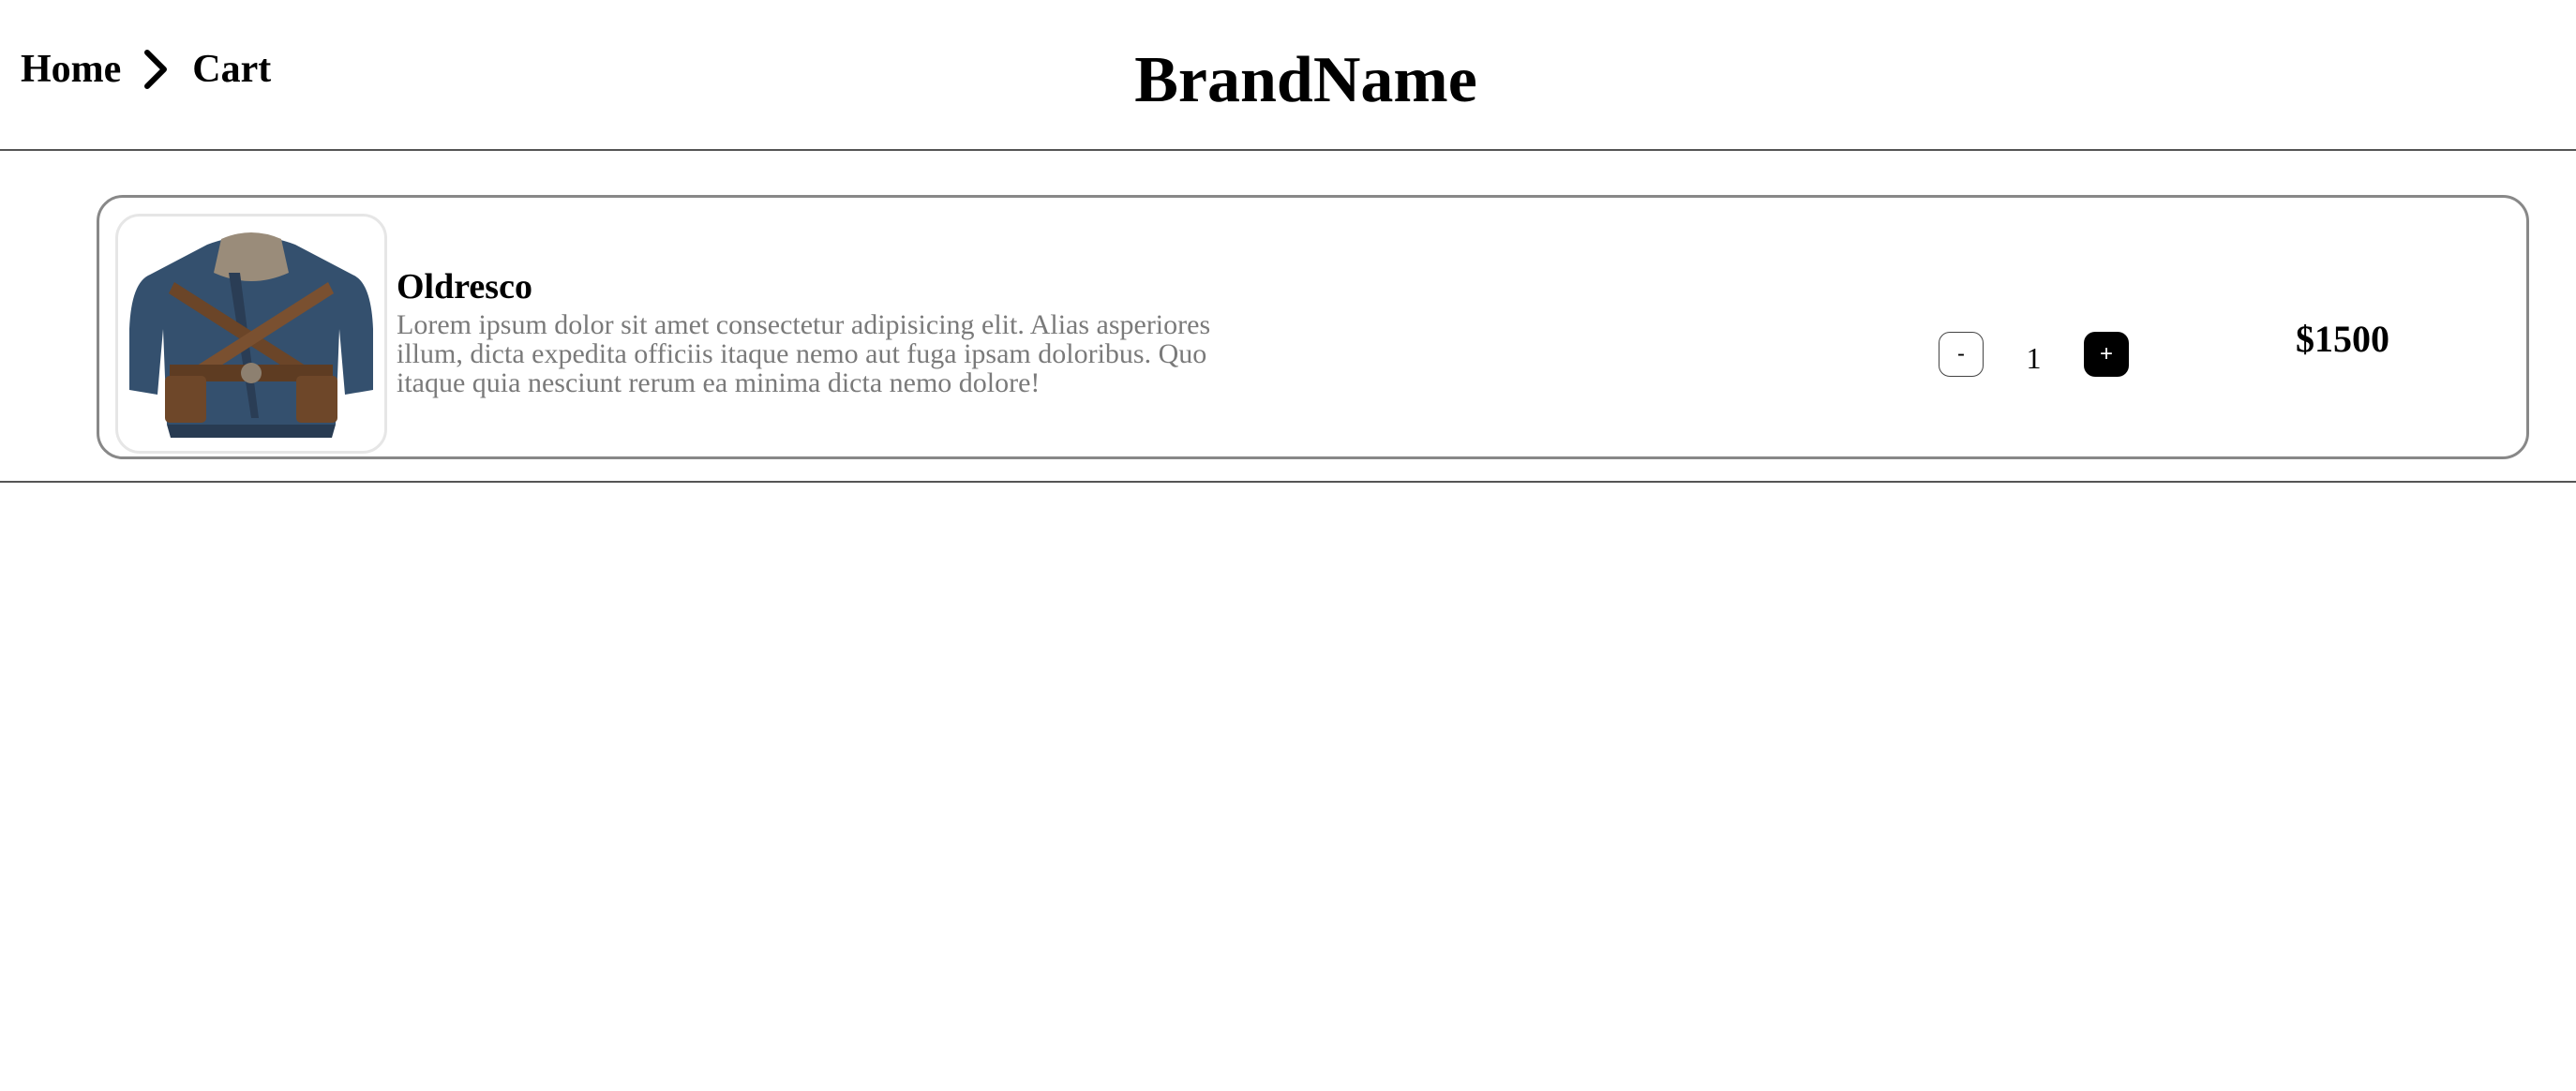 The image size is (2576, 1091). I want to click on jacket-image-icon, so click(251, 335).